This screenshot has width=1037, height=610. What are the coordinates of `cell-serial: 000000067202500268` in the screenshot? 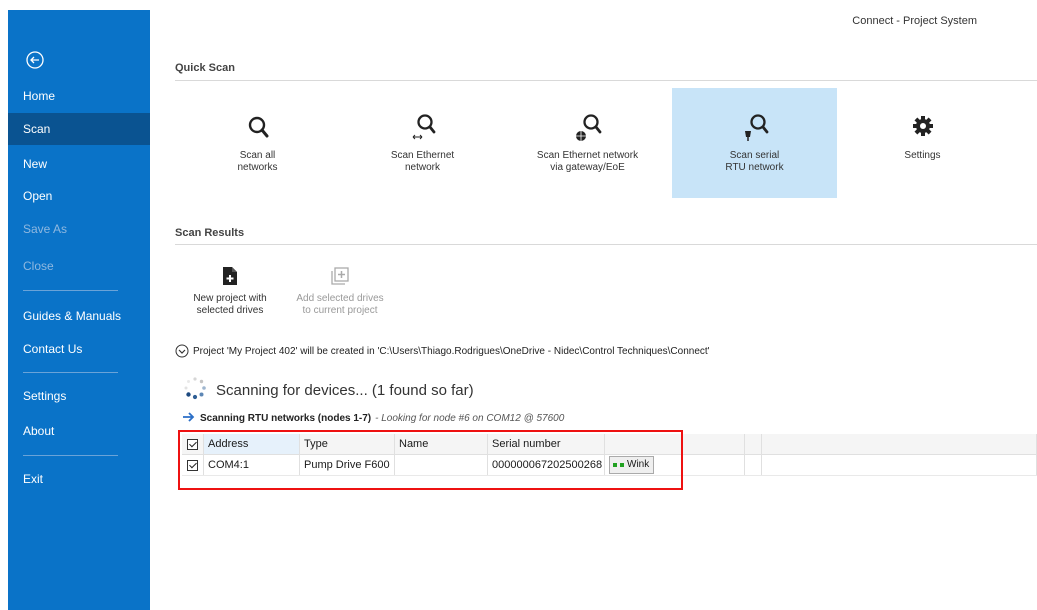 It's located at (546, 465).